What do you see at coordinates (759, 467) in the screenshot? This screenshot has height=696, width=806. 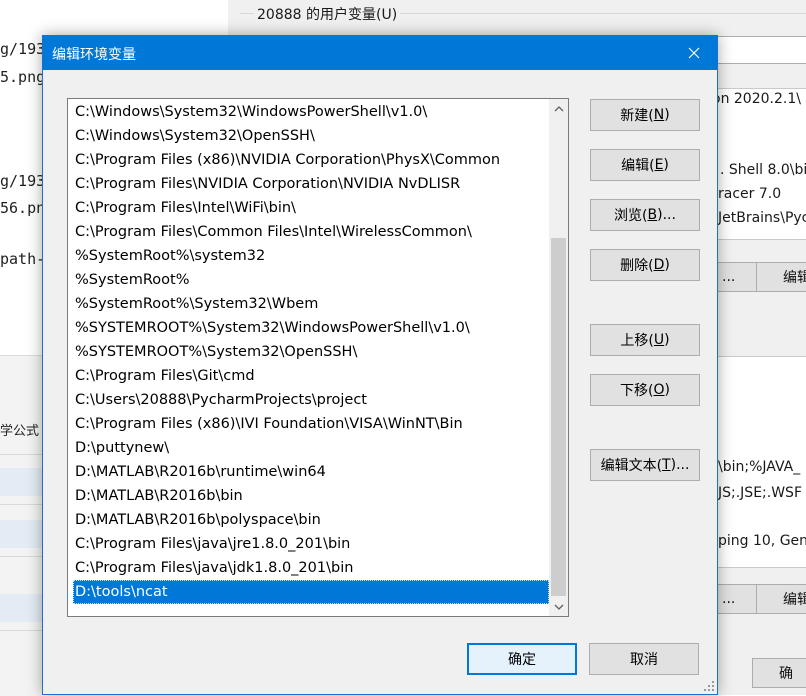 I see `system-var-snippet: \bin;%JAVA_` at bounding box center [759, 467].